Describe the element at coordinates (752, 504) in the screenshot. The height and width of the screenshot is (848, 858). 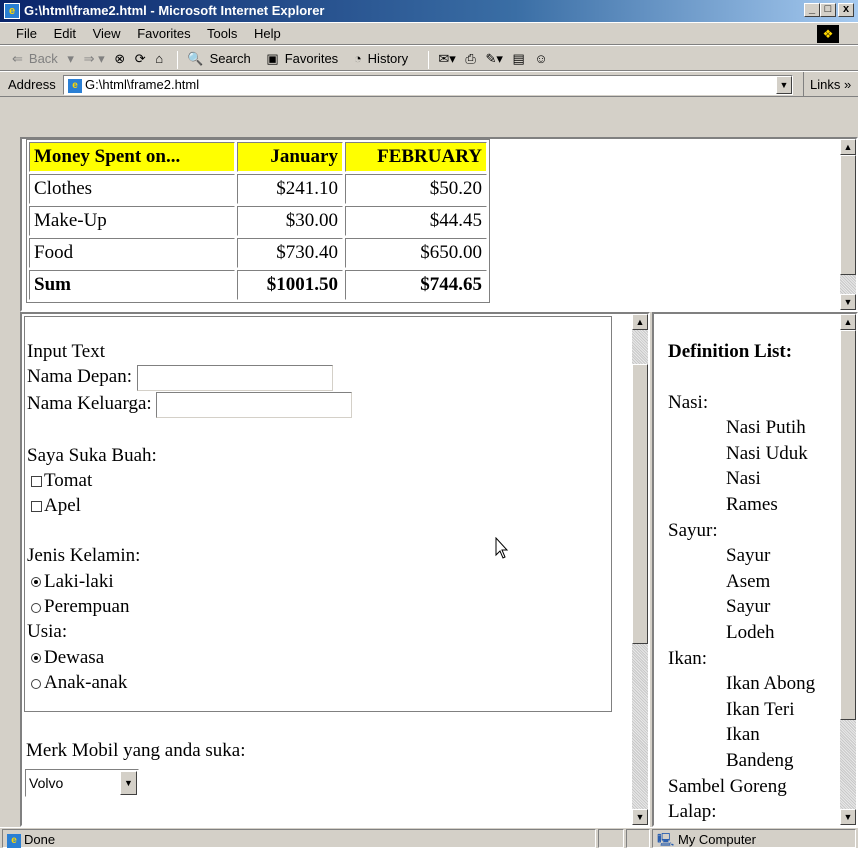
I see `definition-item: Rames` at that location.